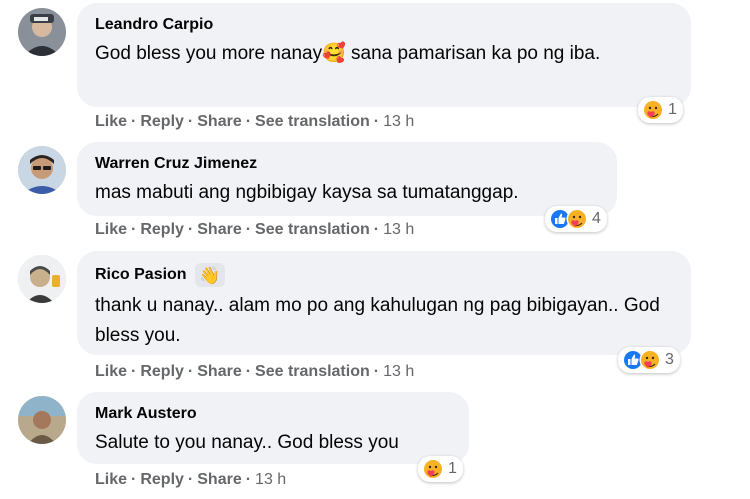  Describe the element at coordinates (596, 218) in the screenshot. I see `reaction-count: 4` at that location.